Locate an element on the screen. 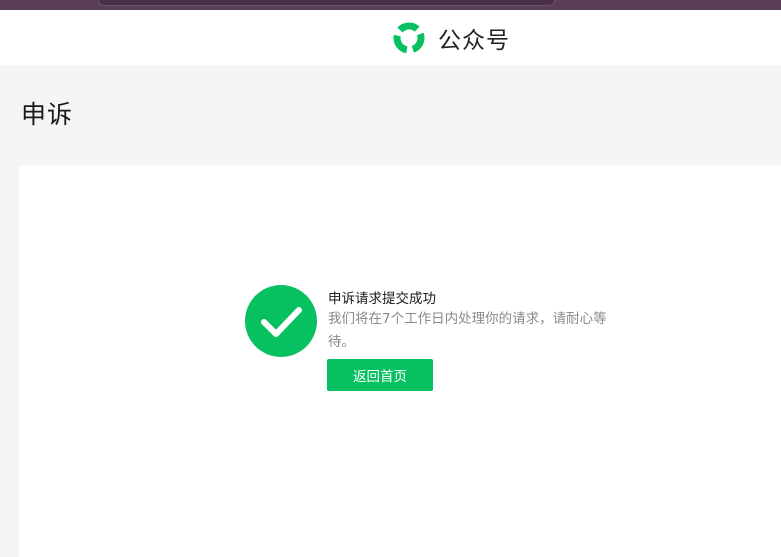 This screenshot has width=781, height=557. top-header: 公众号 is located at coordinates (390, 38).